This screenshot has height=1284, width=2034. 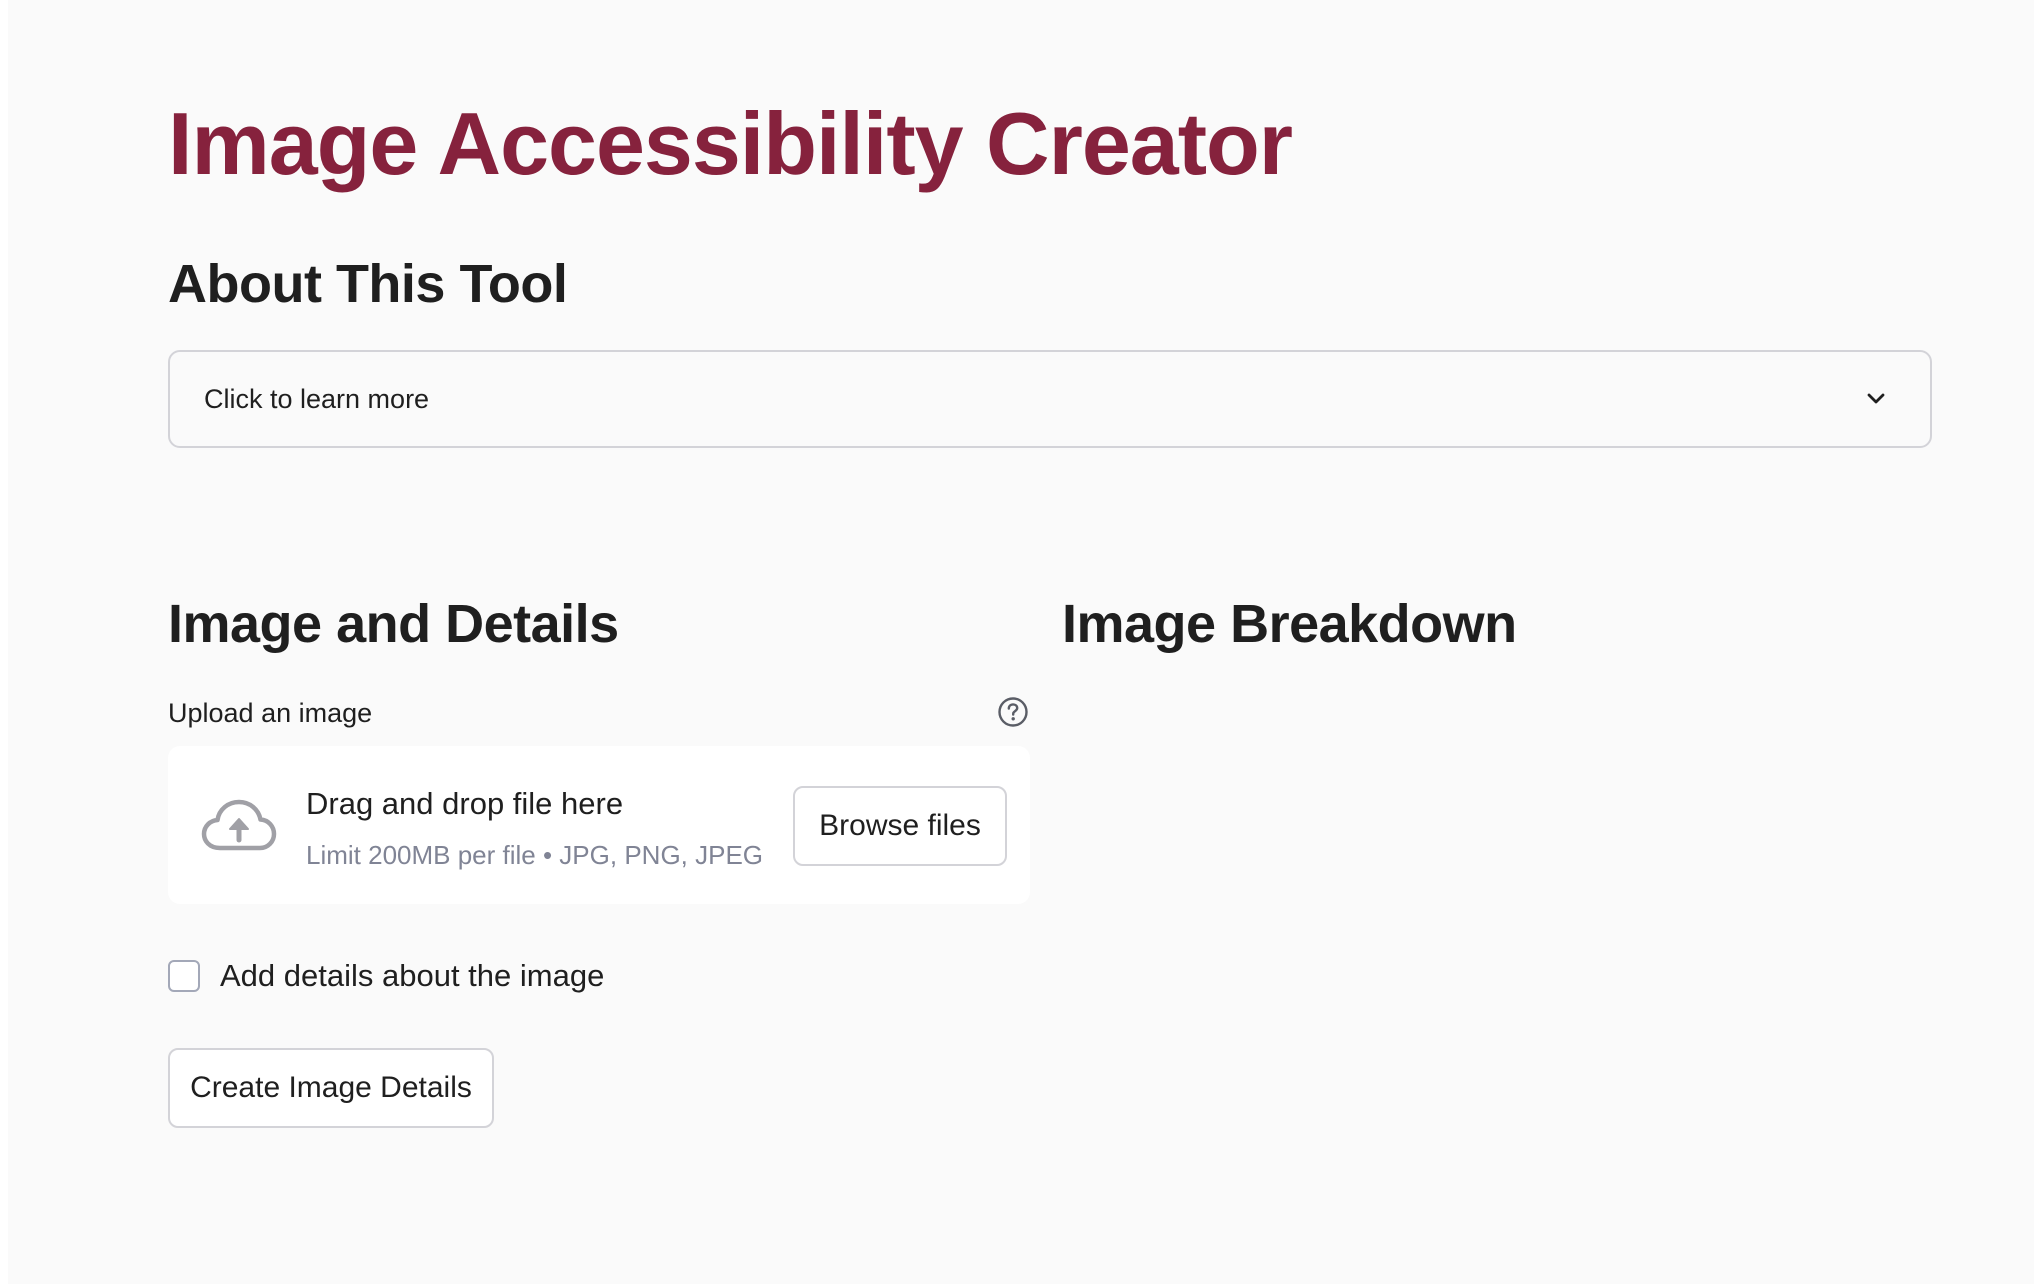 What do you see at coordinates (900, 826) in the screenshot?
I see `browse-files-button: Browse files` at bounding box center [900, 826].